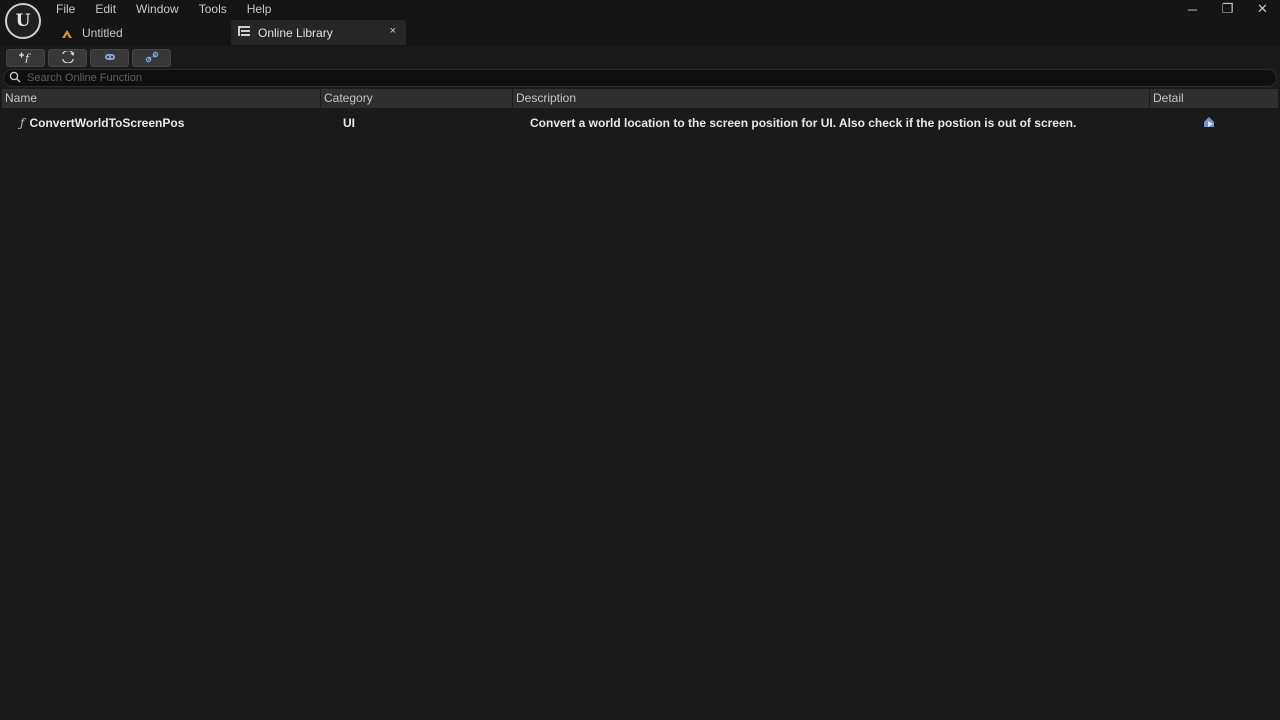 This screenshot has height=720, width=1280. What do you see at coordinates (105, 9) in the screenshot?
I see `menu-edit: Edit` at bounding box center [105, 9].